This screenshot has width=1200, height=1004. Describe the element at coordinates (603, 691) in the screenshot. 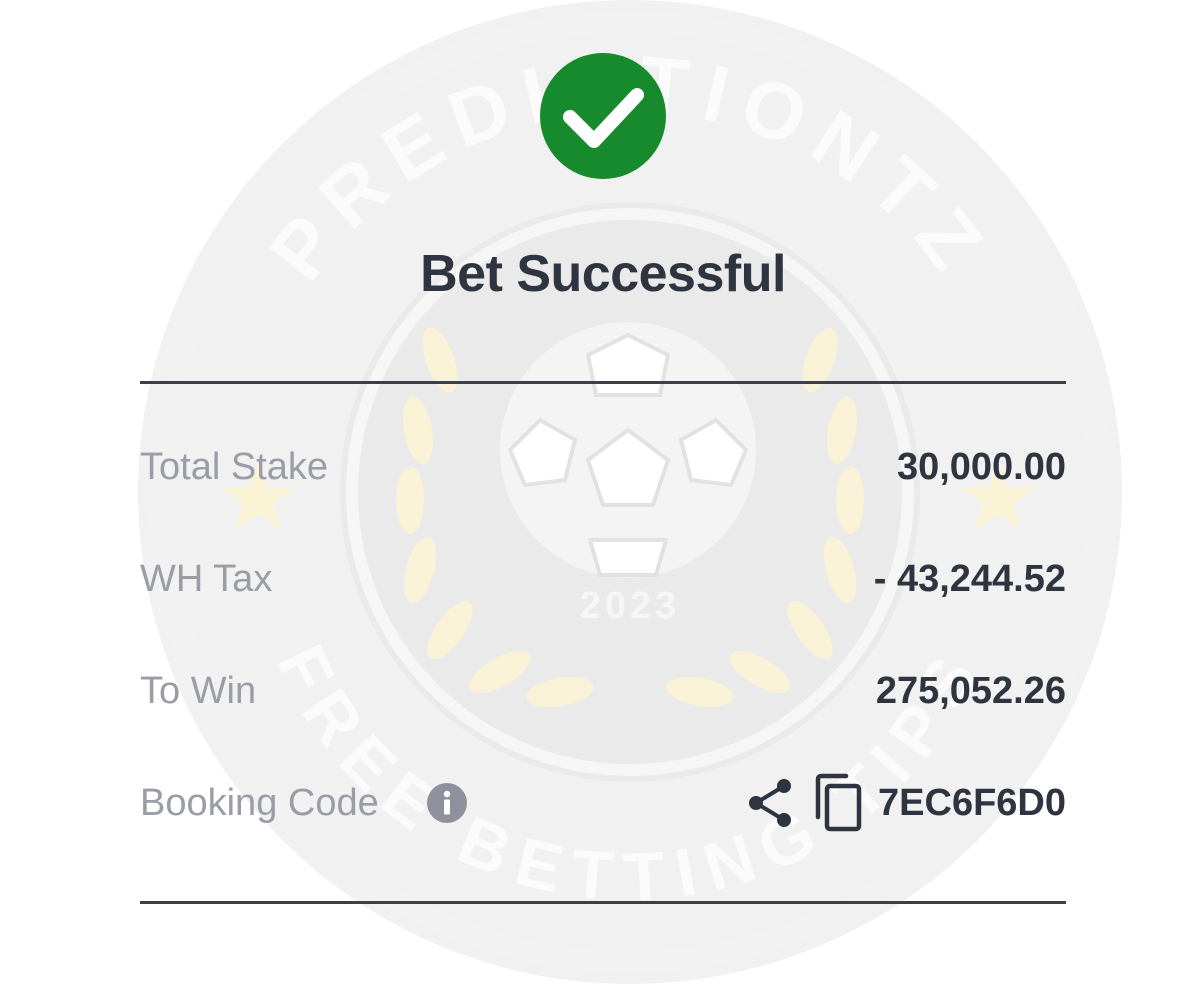

I see `to-win-row: To Win 275,052.26` at that location.